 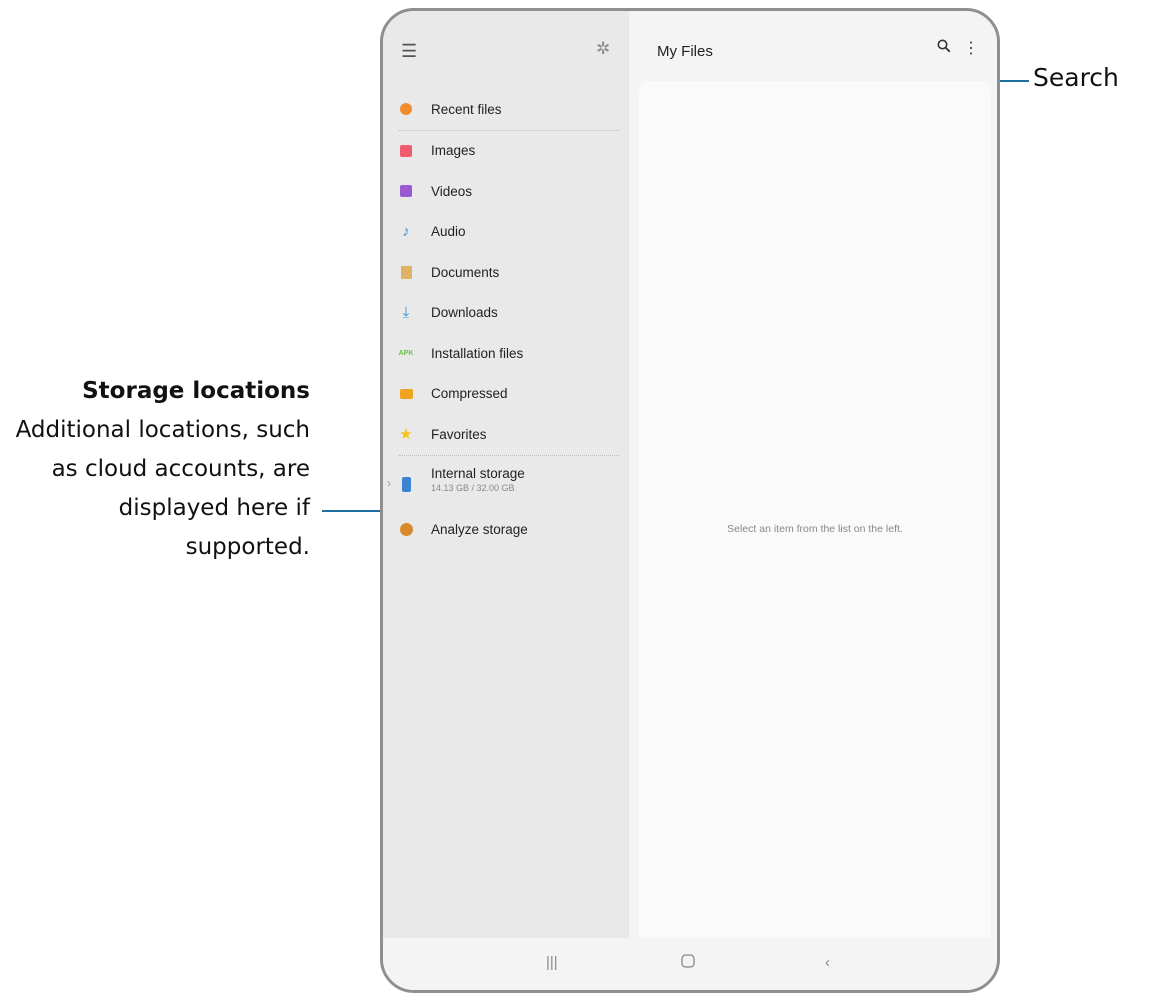 I want to click on drawer-item-favorites: ★ Favorites, so click(x=506, y=434).